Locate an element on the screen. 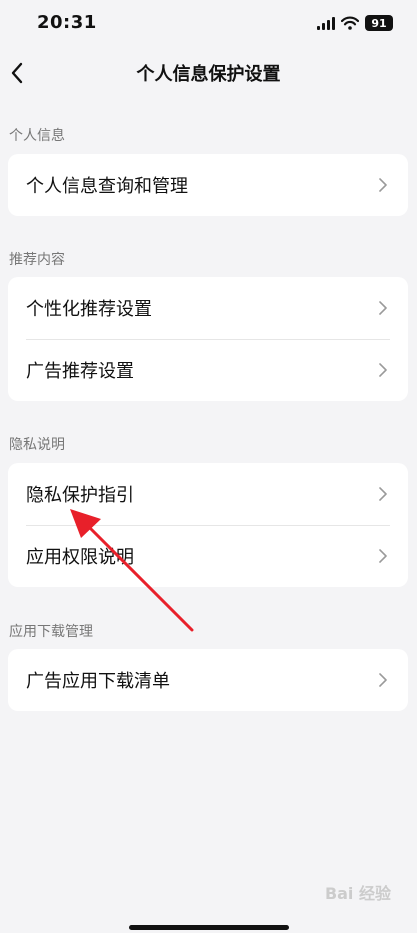  watermark-text: Bai 经验 is located at coordinates (357, 893).